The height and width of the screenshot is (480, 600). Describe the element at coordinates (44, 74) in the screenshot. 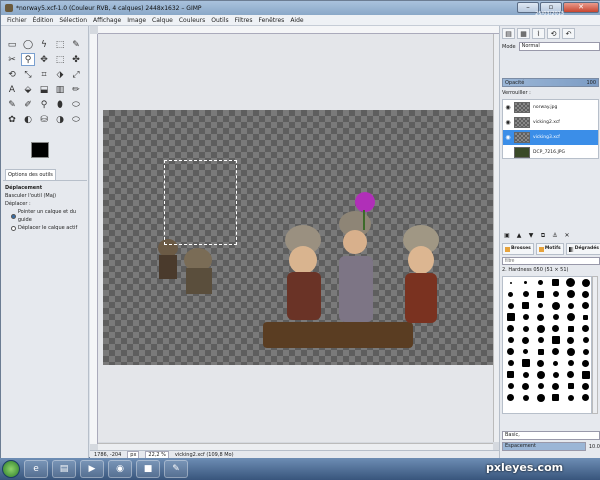

I see `tool-button: ⌗` at that location.